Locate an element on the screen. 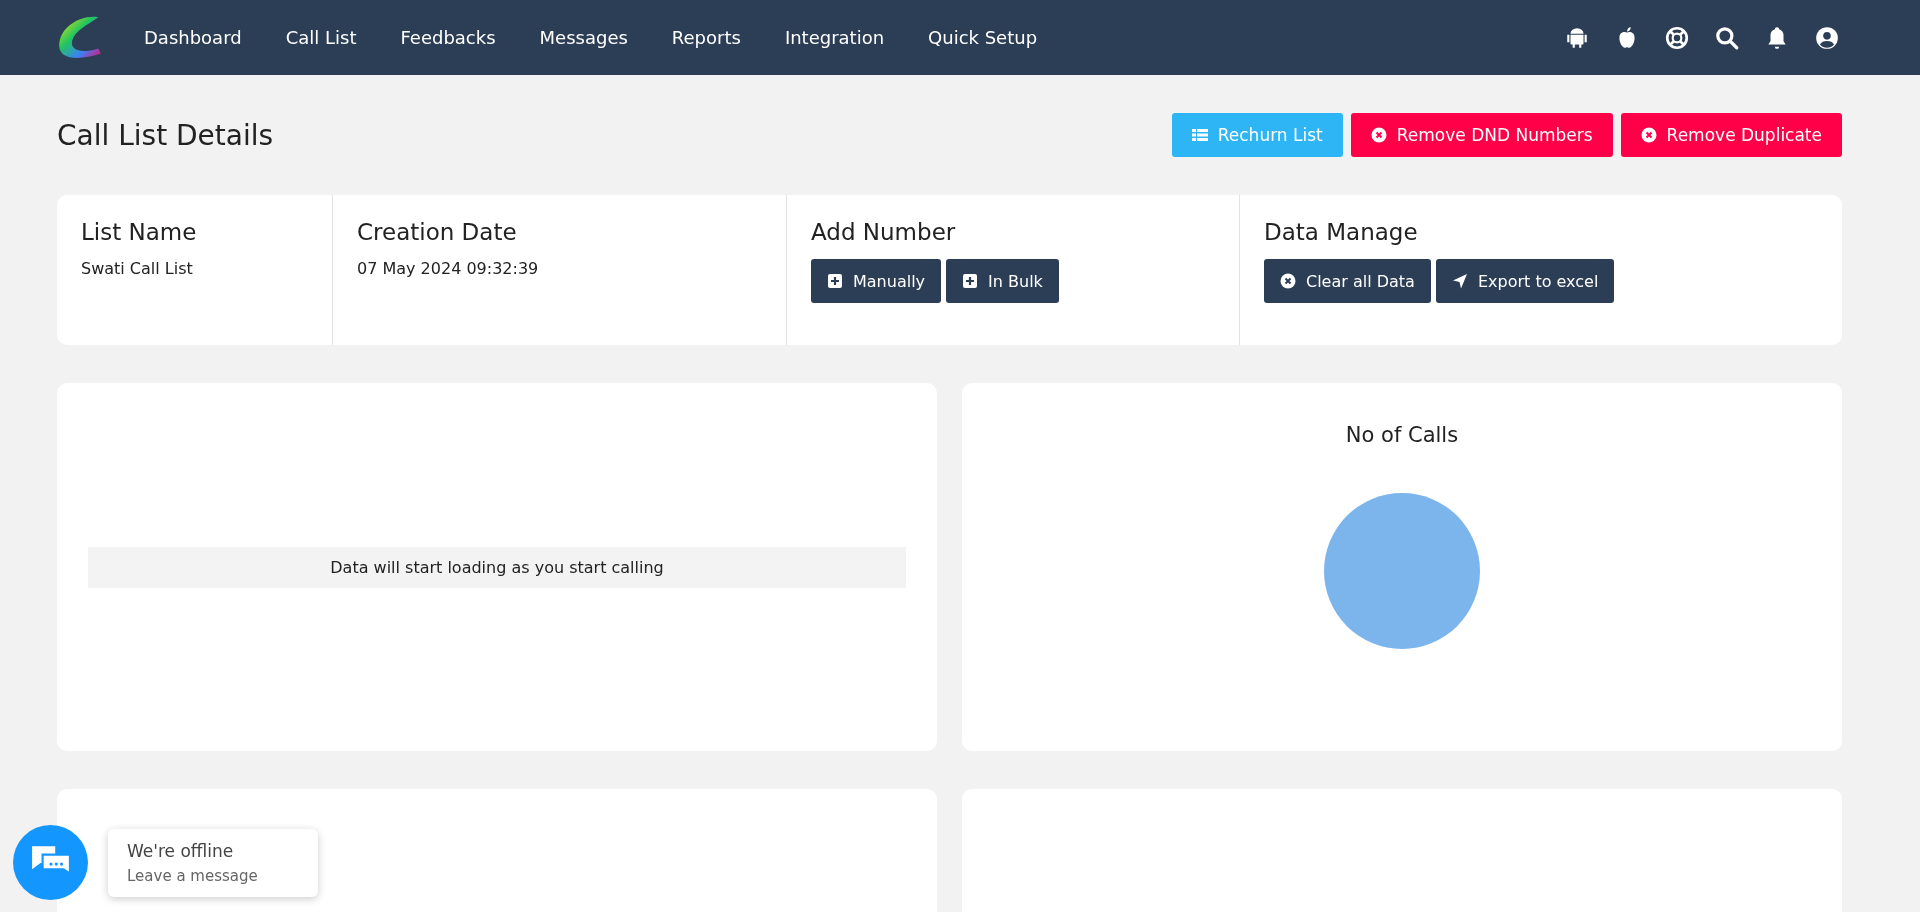 The image size is (1920, 912). nav-link: Reports is located at coordinates (706, 37).